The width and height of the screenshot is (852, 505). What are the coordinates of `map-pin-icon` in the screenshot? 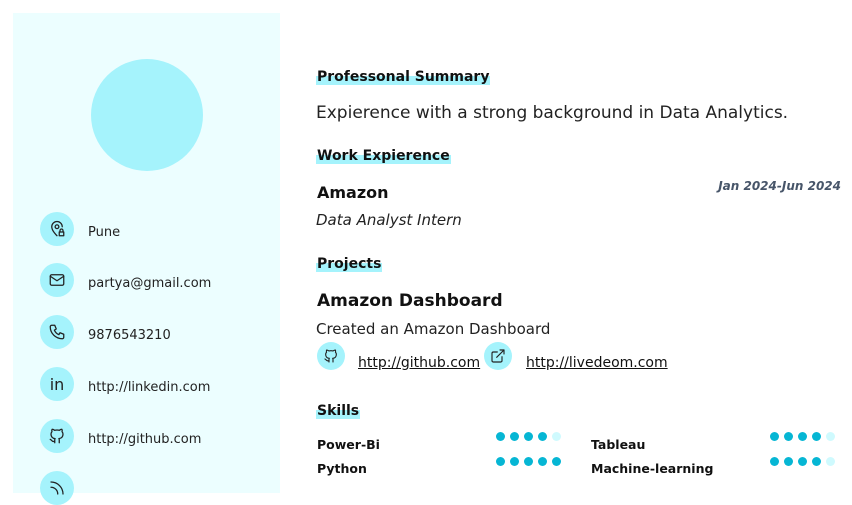 It's located at (57, 229).